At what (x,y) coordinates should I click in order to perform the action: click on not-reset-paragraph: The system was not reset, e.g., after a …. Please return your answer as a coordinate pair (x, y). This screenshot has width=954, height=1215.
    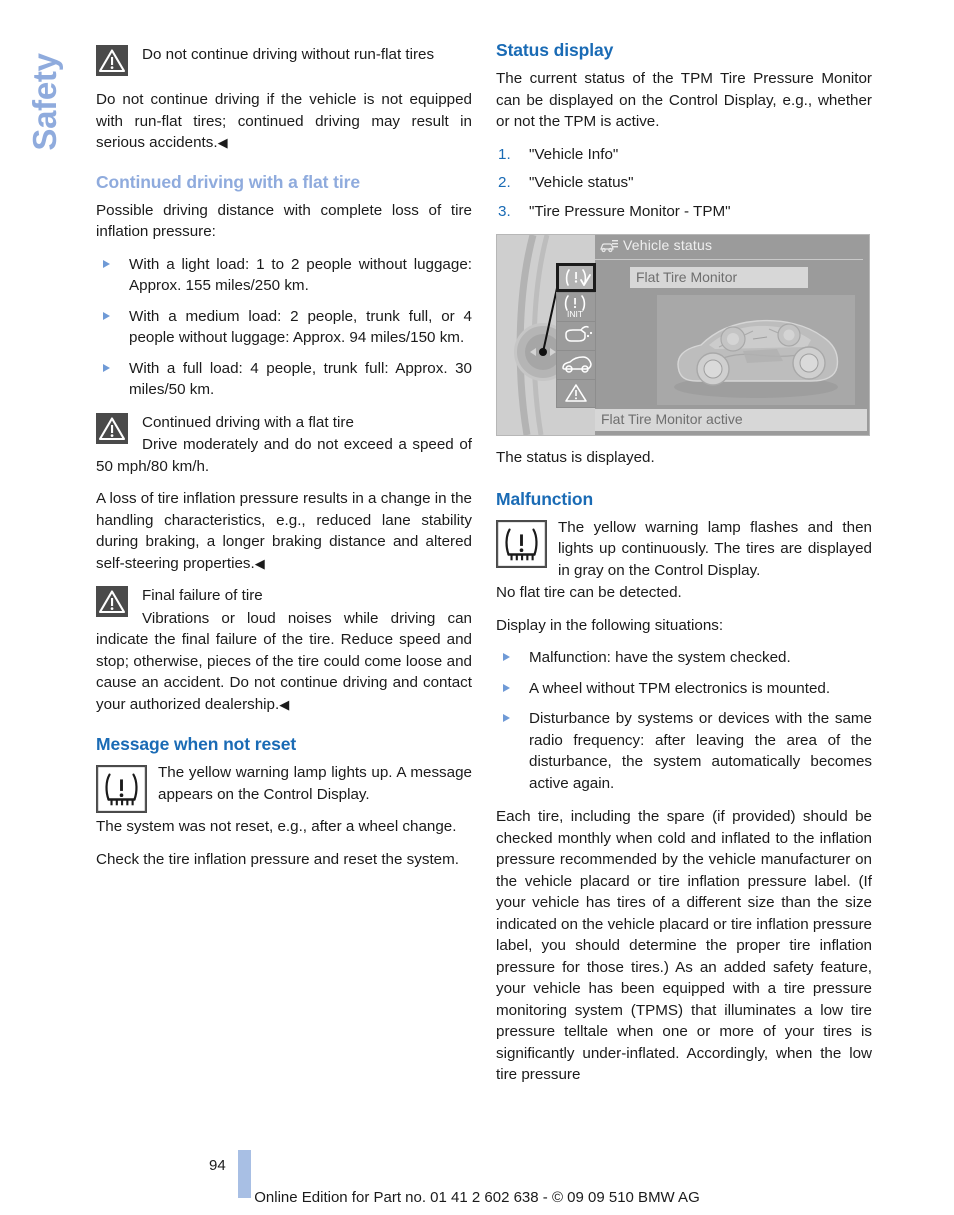
    Looking at the image, I should click on (276, 826).